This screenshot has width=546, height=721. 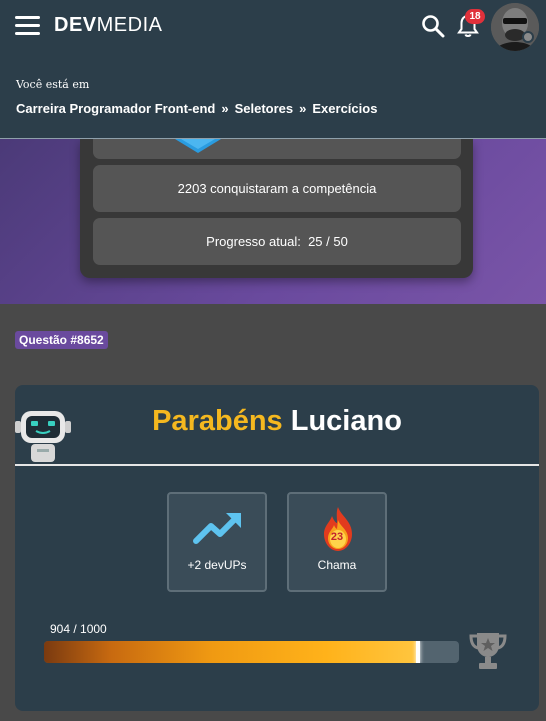 I want to click on flame-reward: 23 Chama, so click(x=337, y=542).